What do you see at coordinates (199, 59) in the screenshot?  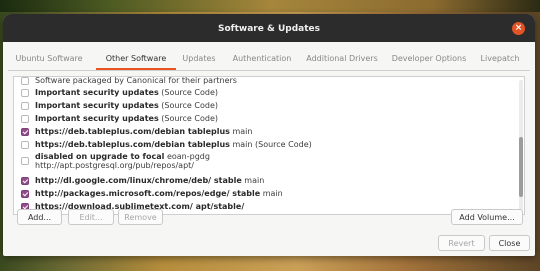 I see `tab-updates: Updates` at bounding box center [199, 59].